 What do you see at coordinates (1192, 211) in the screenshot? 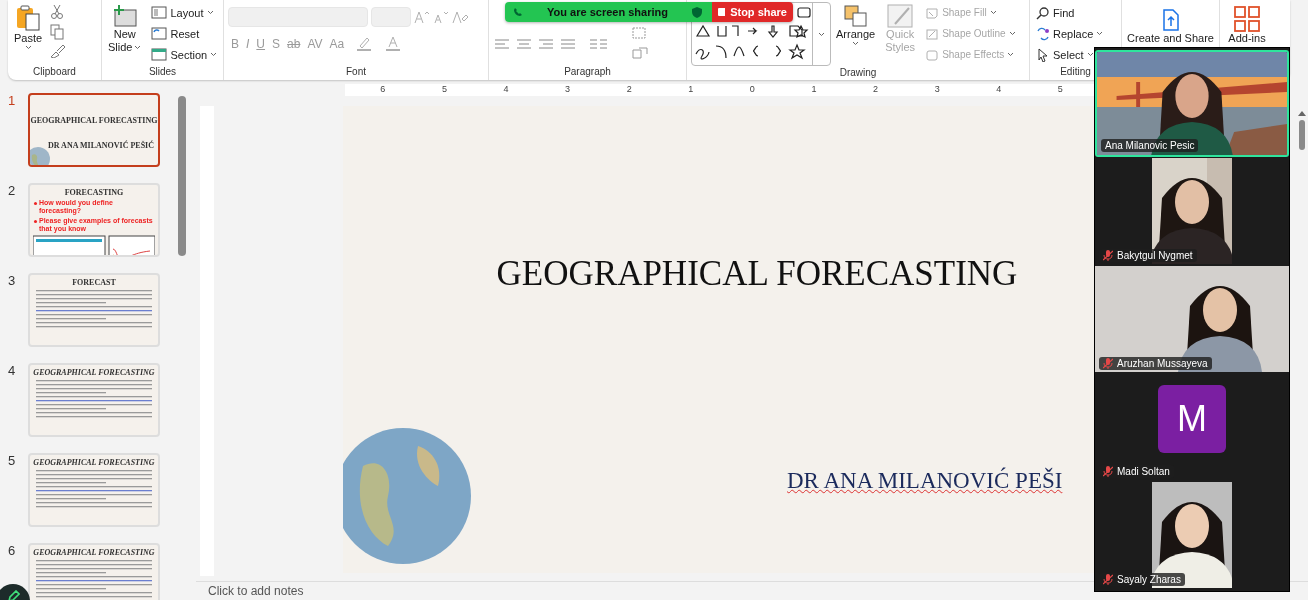
I see `video-tile: Bakytgul Nygmet` at bounding box center [1192, 211].